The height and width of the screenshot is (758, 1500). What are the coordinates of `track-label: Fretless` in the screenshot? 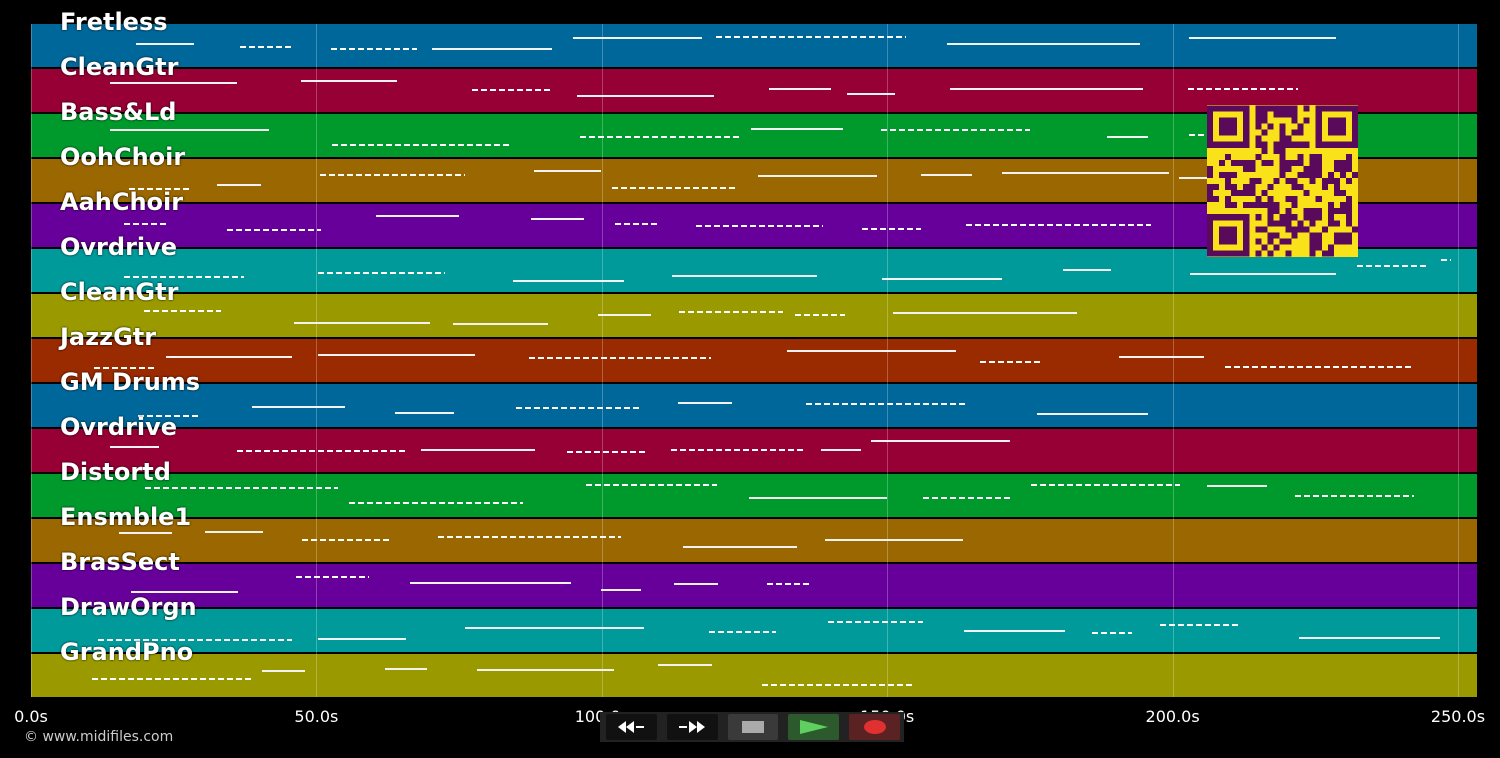 It's located at (114, 22).